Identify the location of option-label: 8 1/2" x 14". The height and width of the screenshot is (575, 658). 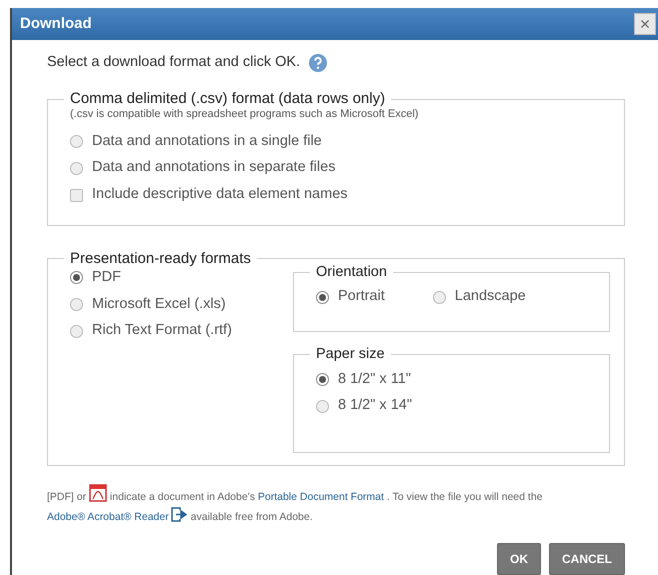
(375, 406).